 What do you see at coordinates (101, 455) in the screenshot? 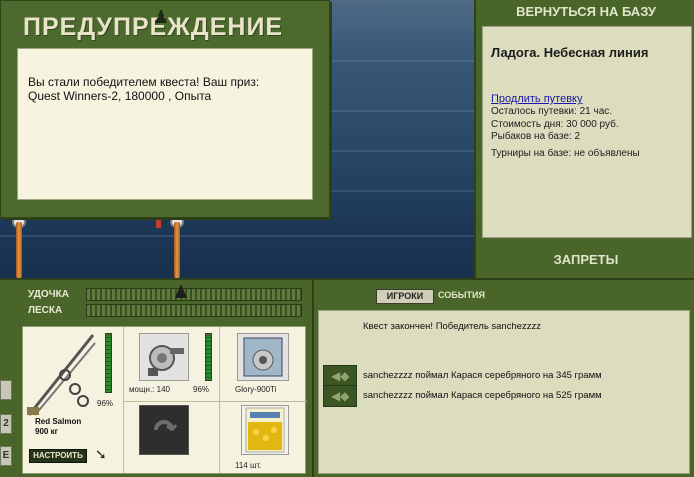
I see `arrow-icon: ➘` at bounding box center [101, 455].